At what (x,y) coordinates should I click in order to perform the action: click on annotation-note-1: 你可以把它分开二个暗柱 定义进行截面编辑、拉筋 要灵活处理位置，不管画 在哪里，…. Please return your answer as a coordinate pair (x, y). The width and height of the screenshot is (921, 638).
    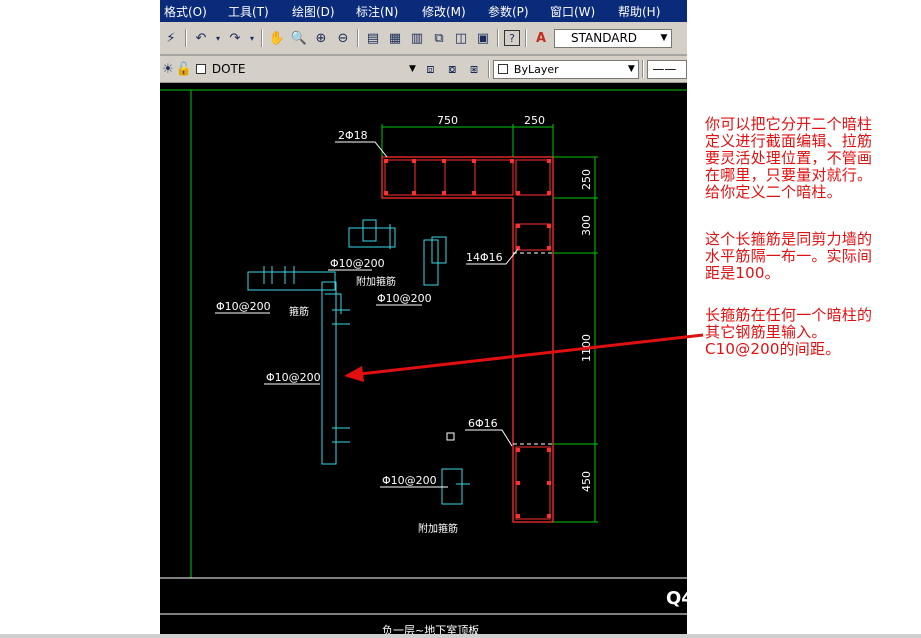
    Looking at the image, I should click on (789, 158).